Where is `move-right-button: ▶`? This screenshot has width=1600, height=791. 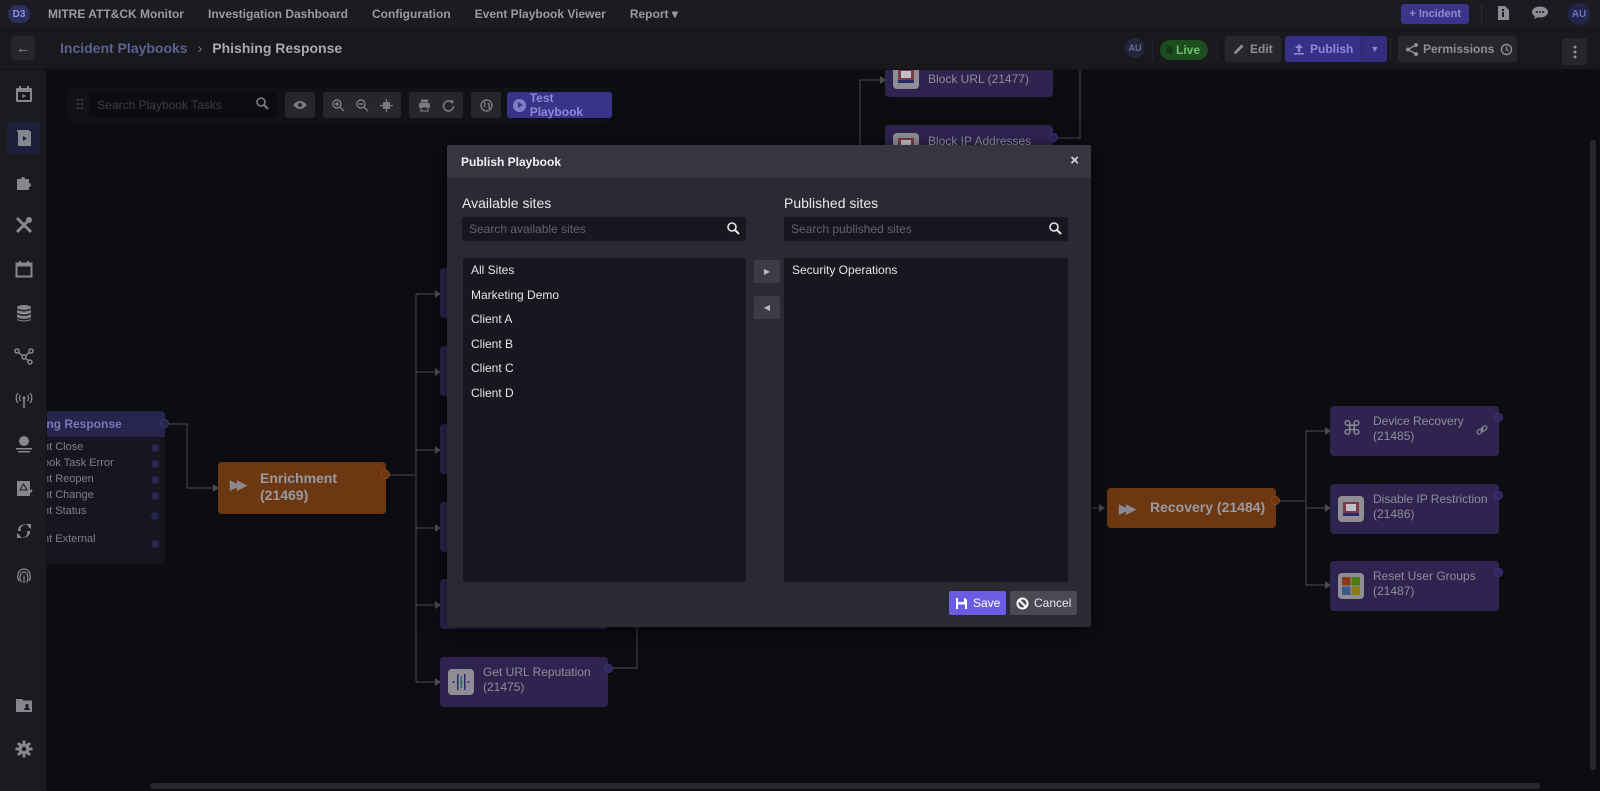 move-right-button: ▶ is located at coordinates (767, 271).